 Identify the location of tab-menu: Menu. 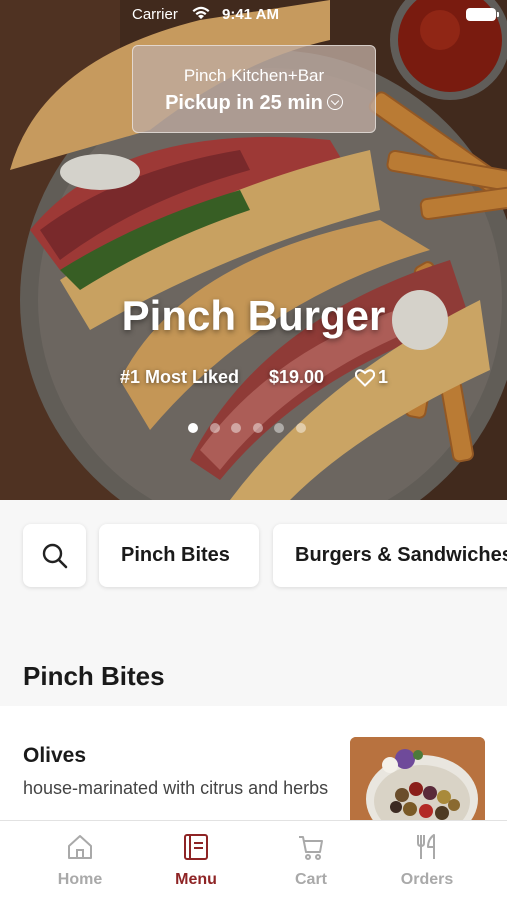
(196, 860).